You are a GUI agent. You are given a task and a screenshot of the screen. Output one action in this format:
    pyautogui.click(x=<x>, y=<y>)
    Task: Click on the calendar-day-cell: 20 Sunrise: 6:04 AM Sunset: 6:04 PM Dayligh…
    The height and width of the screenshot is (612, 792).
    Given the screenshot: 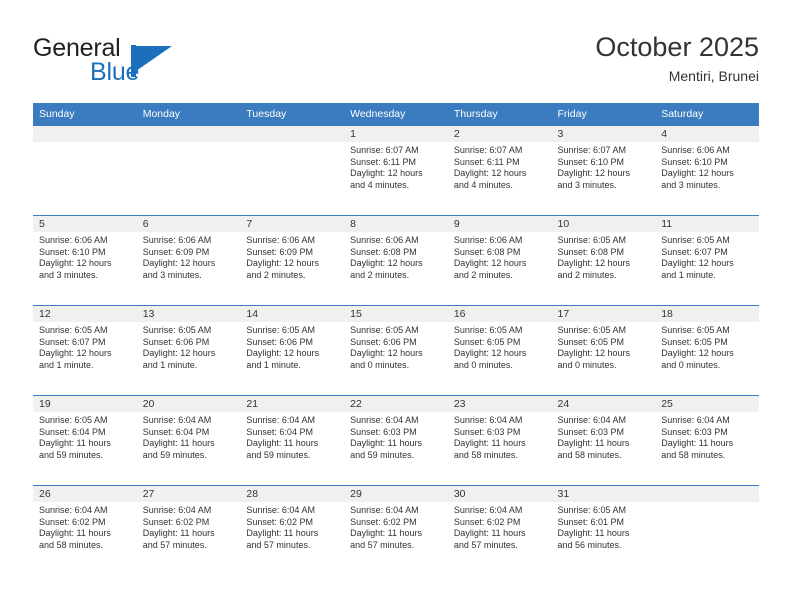 What is the action you would take?
    pyautogui.click(x=188, y=440)
    